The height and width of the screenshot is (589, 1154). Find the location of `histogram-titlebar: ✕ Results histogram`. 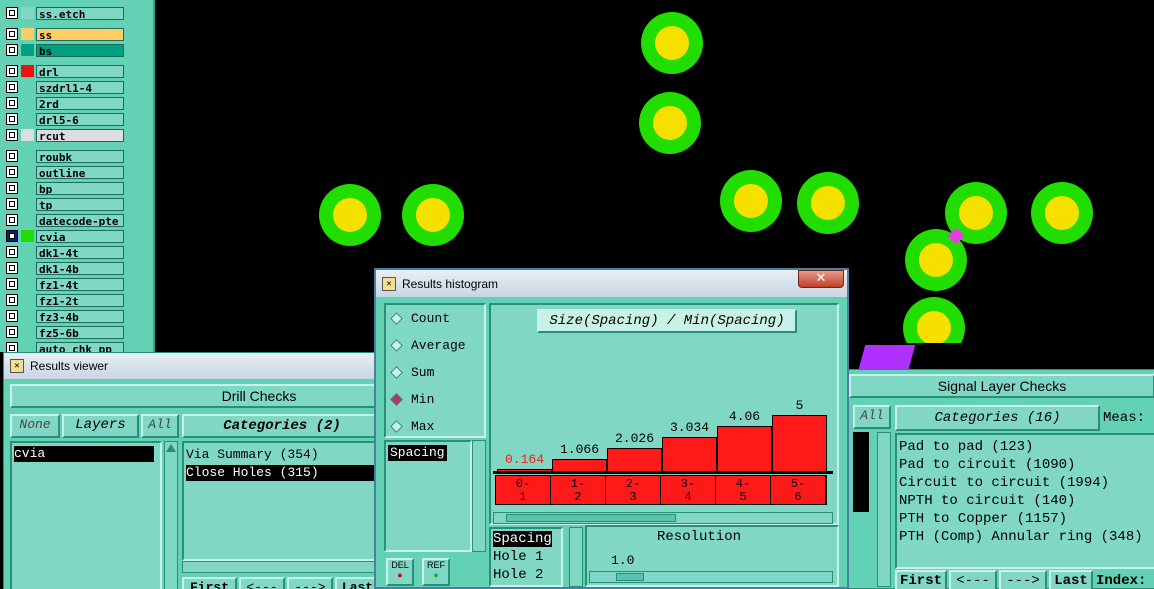

histogram-titlebar: ✕ Results histogram is located at coordinates (611, 283).